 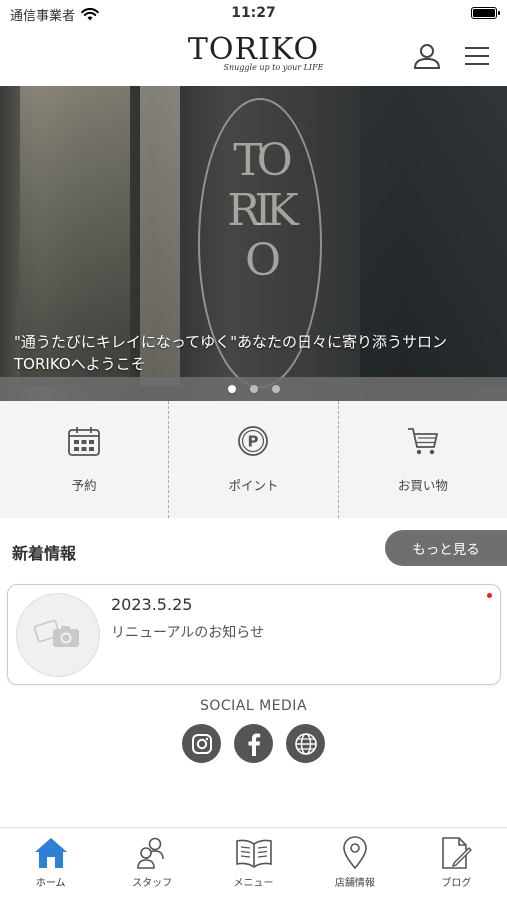 I want to click on tab-store-info-label: 店舗情報, so click(x=354, y=883).